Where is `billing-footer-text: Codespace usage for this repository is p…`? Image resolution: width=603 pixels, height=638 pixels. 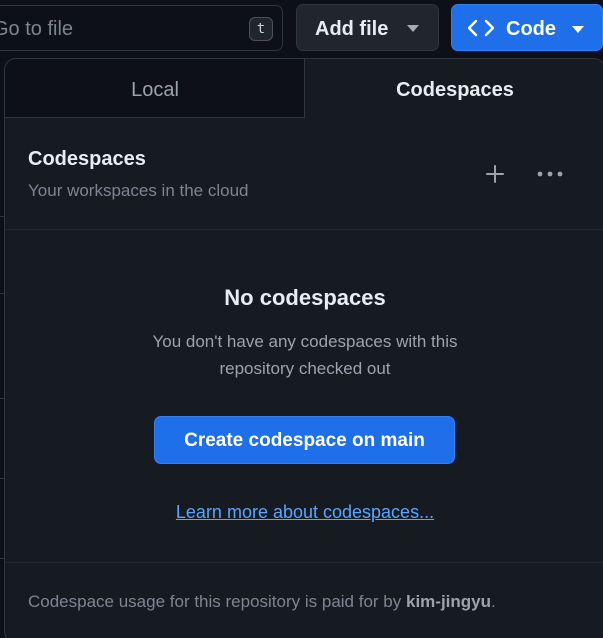
billing-footer-text: Codespace usage for this repository is p… is located at coordinates (217, 601).